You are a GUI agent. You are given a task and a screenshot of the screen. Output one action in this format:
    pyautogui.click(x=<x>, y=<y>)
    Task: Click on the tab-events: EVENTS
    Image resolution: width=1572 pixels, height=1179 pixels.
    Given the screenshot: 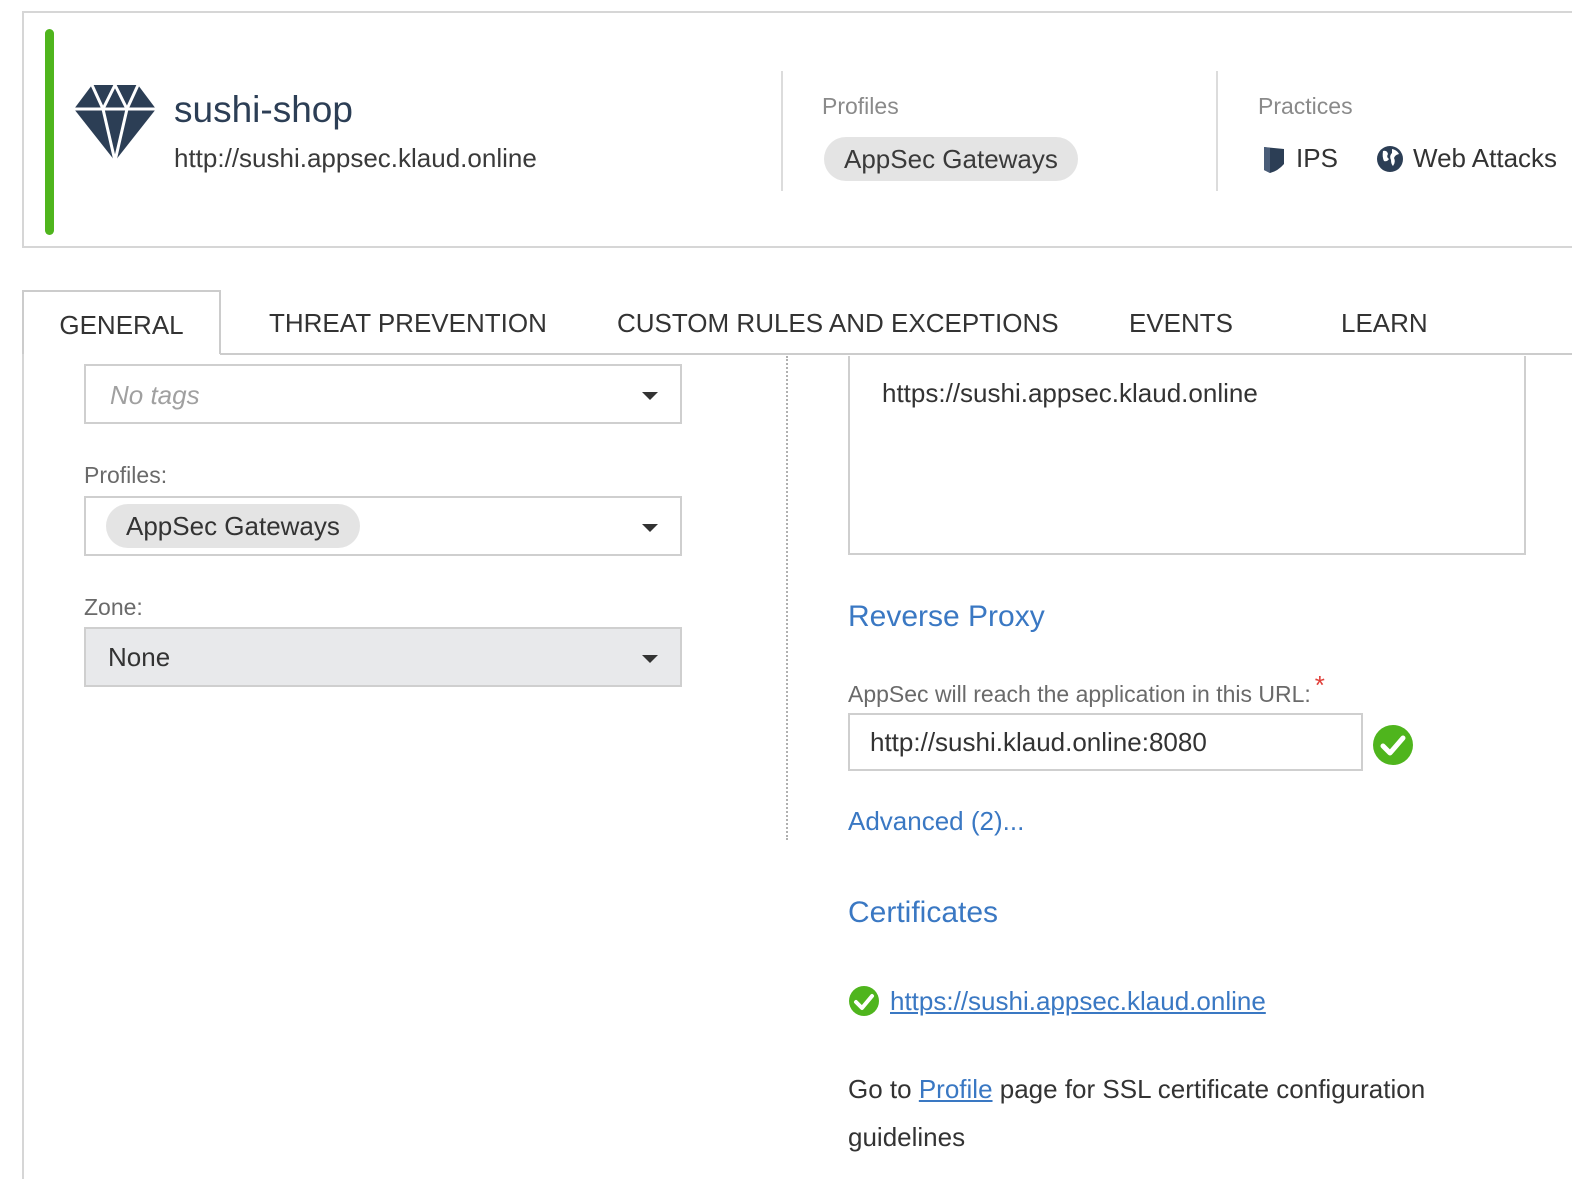 What is the action you would take?
    pyautogui.click(x=1181, y=322)
    